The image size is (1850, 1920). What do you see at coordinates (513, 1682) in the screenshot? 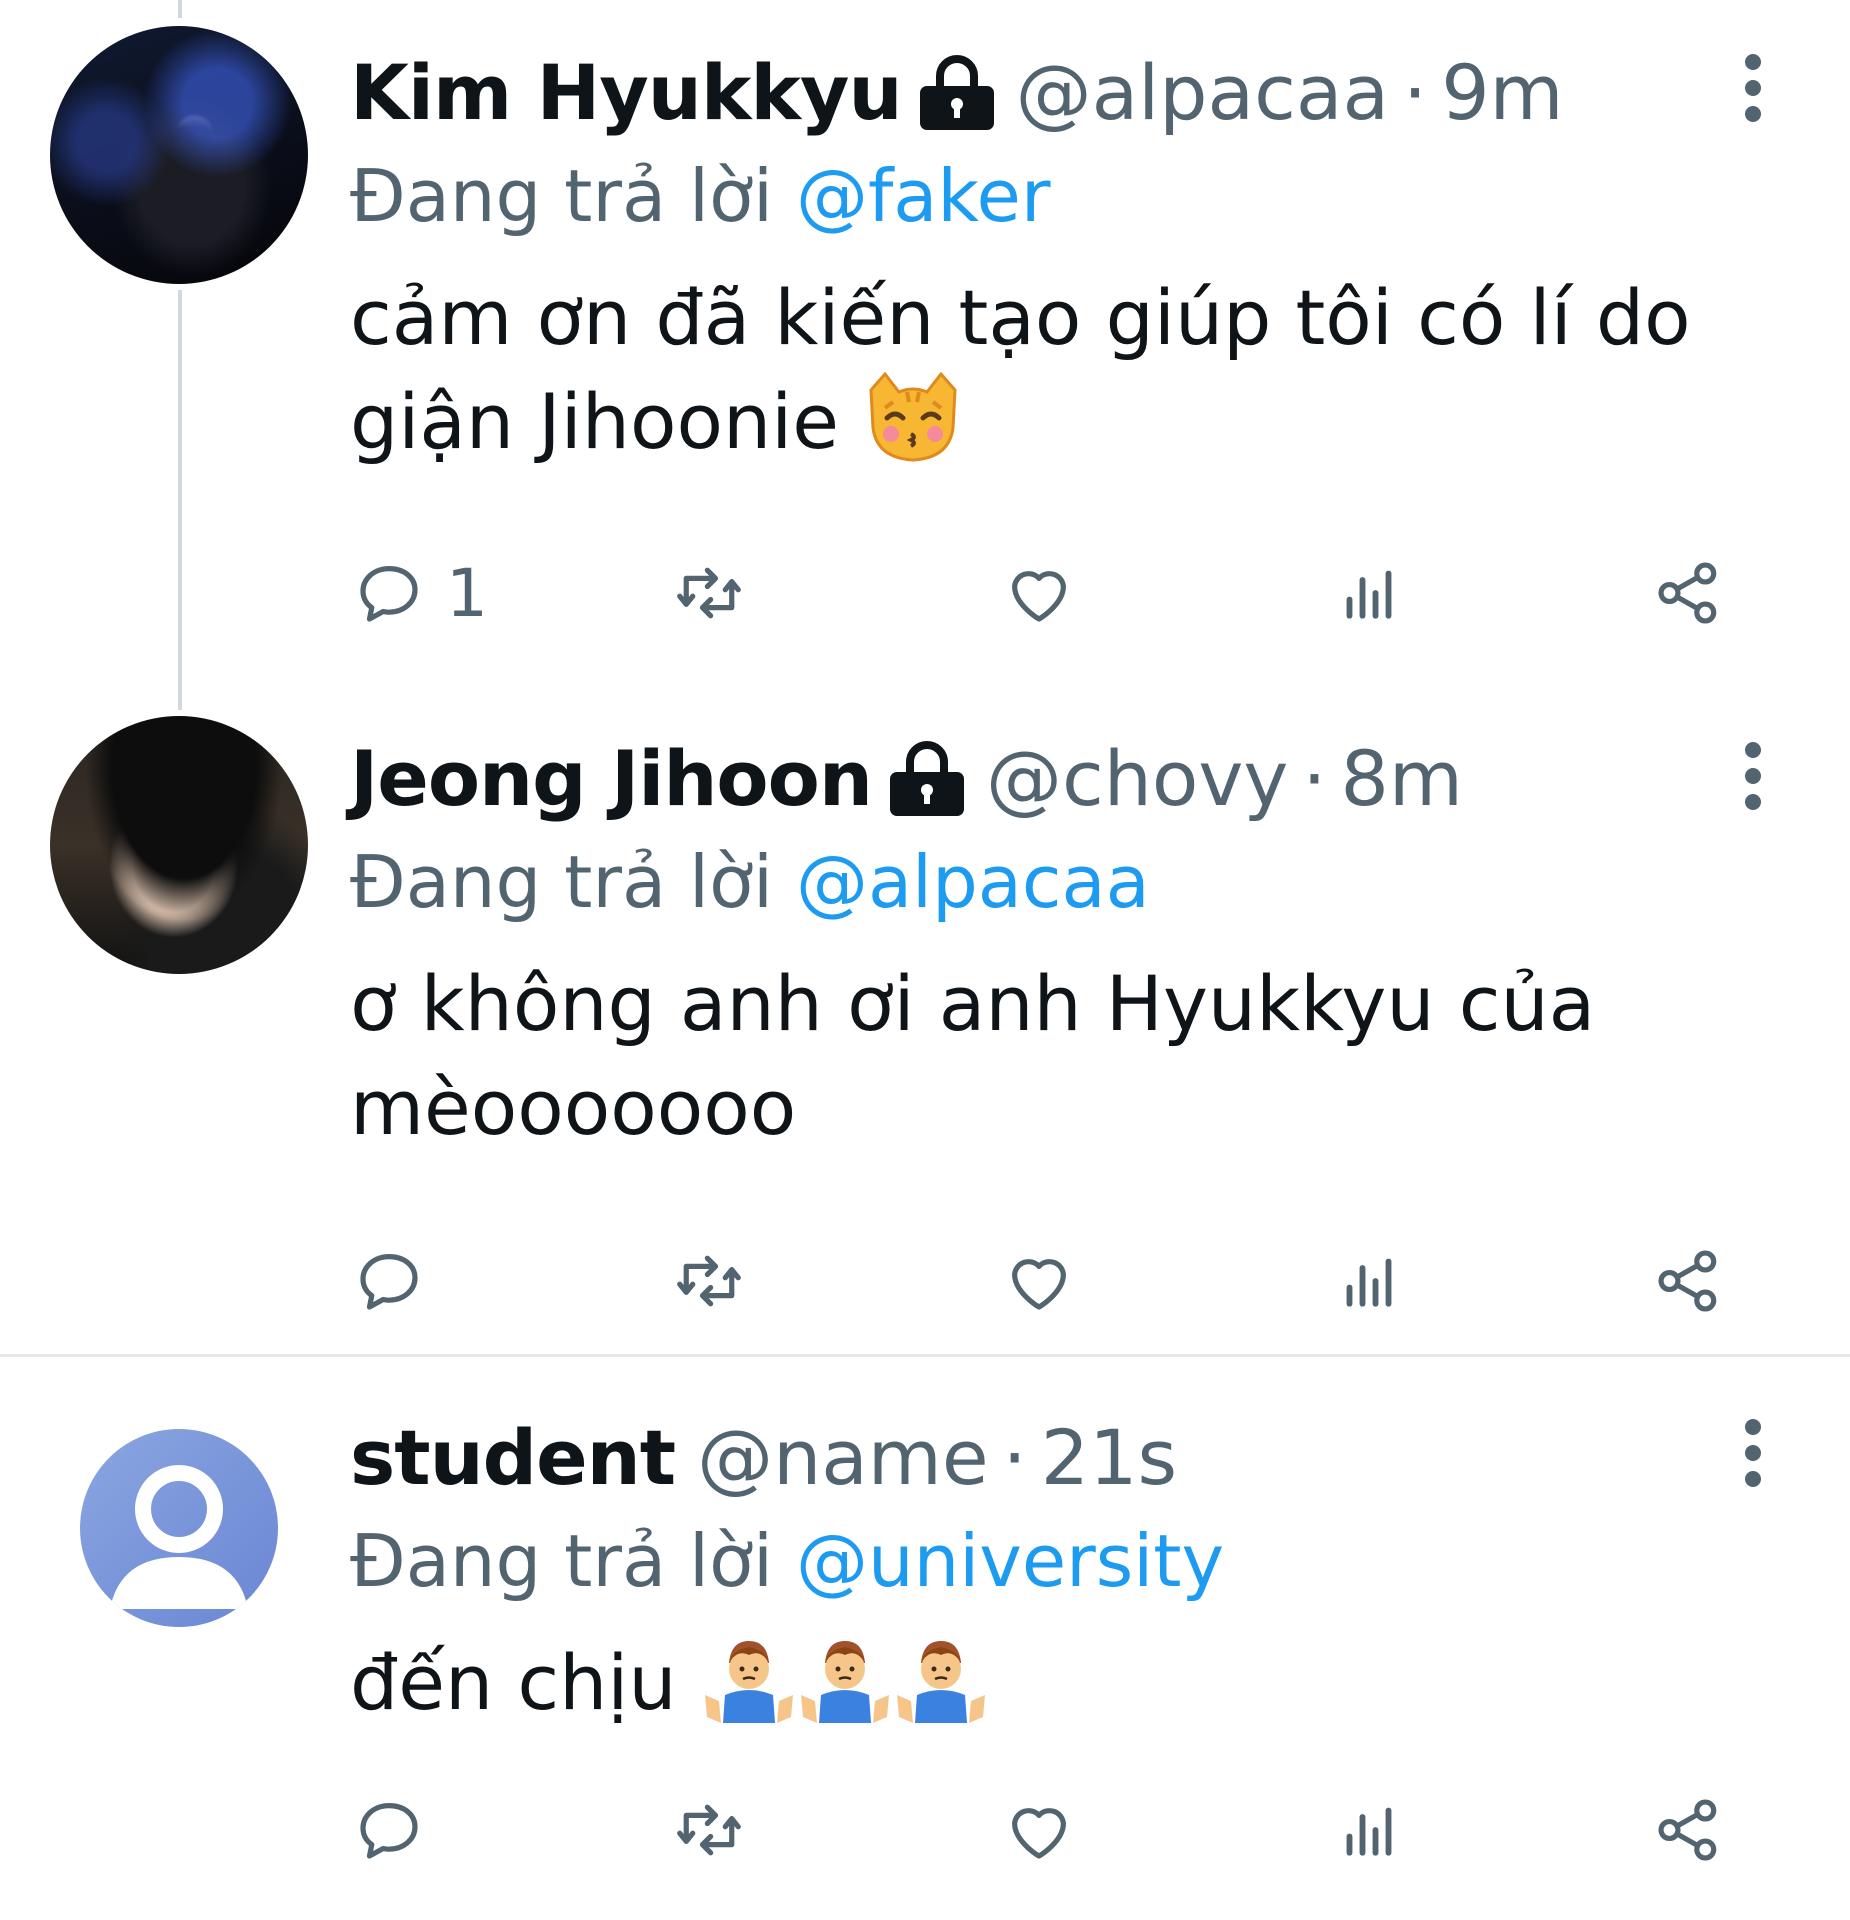
I see `tweet-text-line: đến chịu` at bounding box center [513, 1682].